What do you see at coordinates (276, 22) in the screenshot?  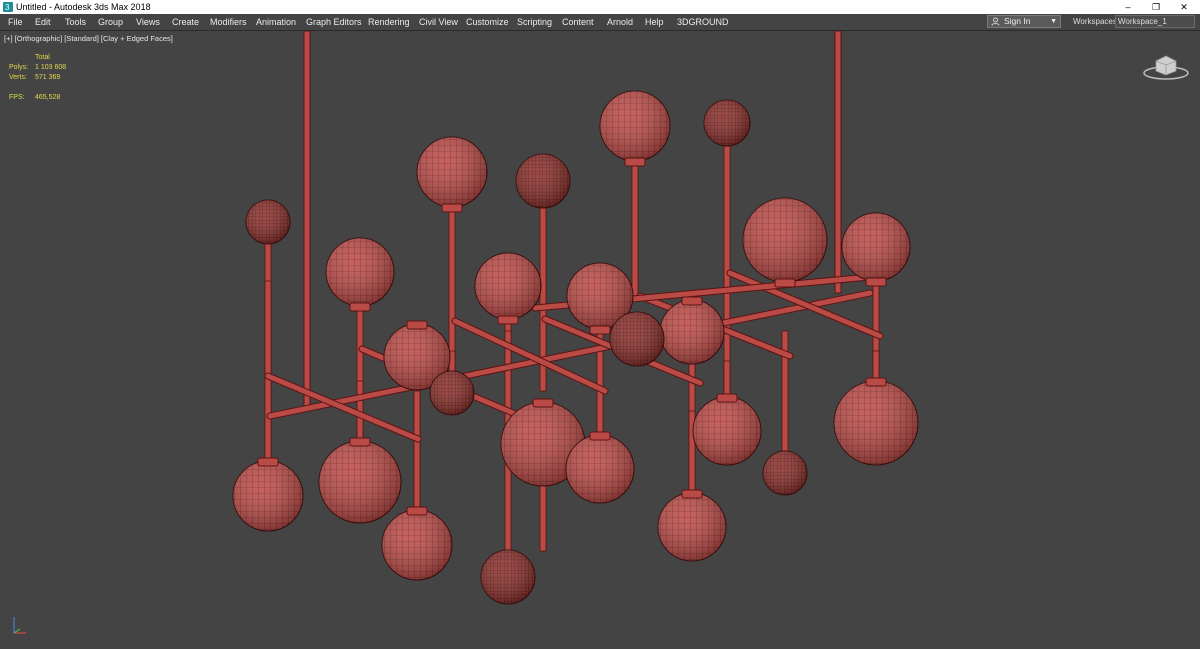 I see `menu-animation: Animation` at bounding box center [276, 22].